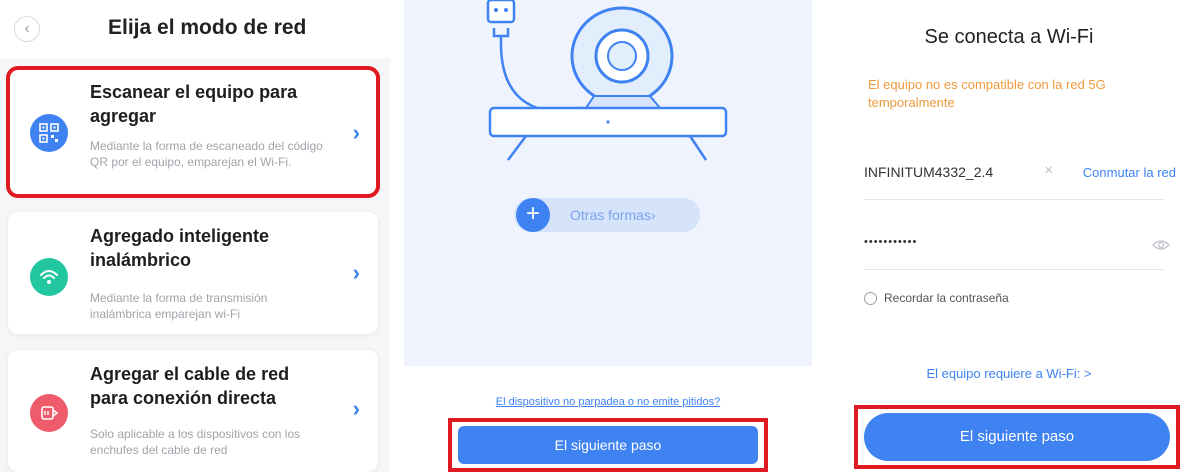 Image resolution: width=1194 pixels, height=472 pixels. I want to click on ssid-field: INFINITUM4332_2.4 × Conmutar la red, so click(1020, 178).